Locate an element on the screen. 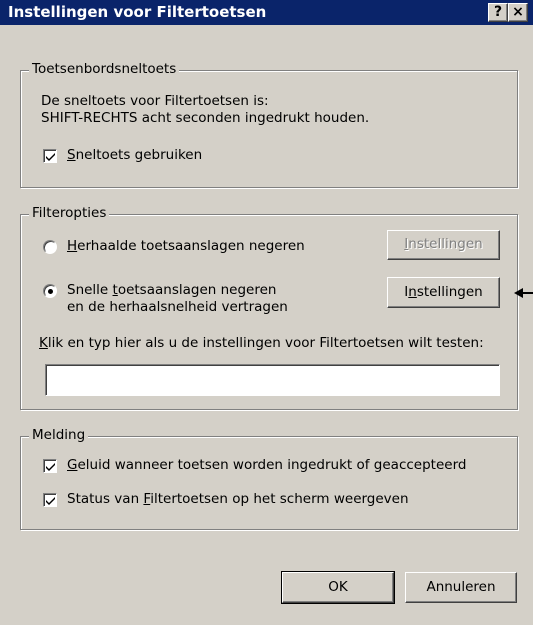 This screenshot has width=533, height=625. radio-selected-dot is located at coordinates (50, 291).